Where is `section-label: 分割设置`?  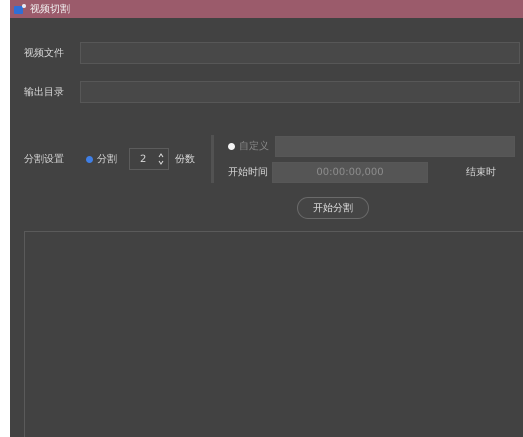 section-label: 分割设置 is located at coordinates (44, 159).